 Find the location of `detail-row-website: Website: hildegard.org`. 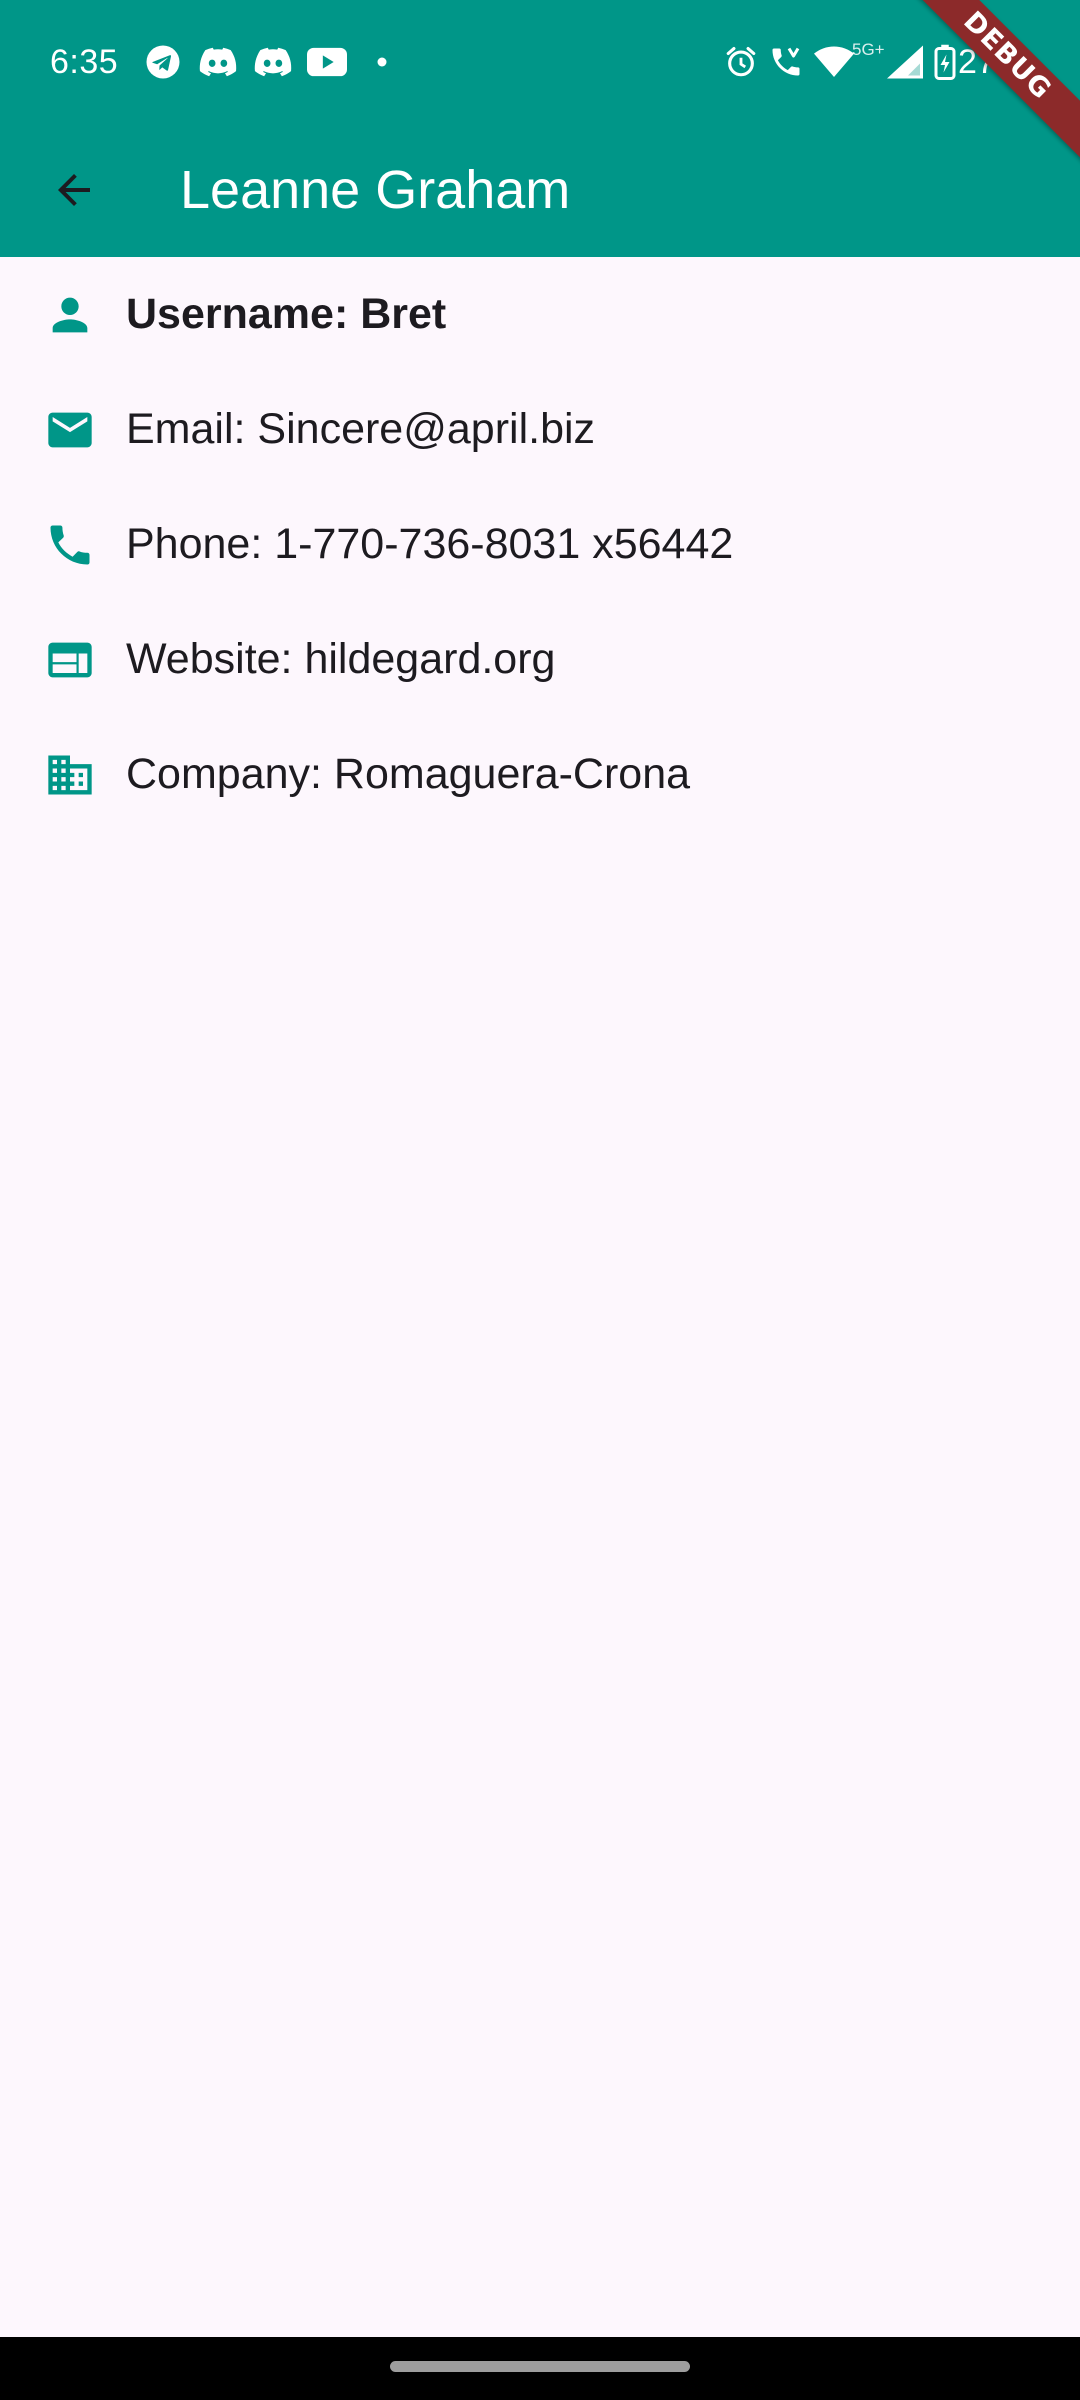

detail-row-website: Website: hildegard.org is located at coordinates (540, 659).